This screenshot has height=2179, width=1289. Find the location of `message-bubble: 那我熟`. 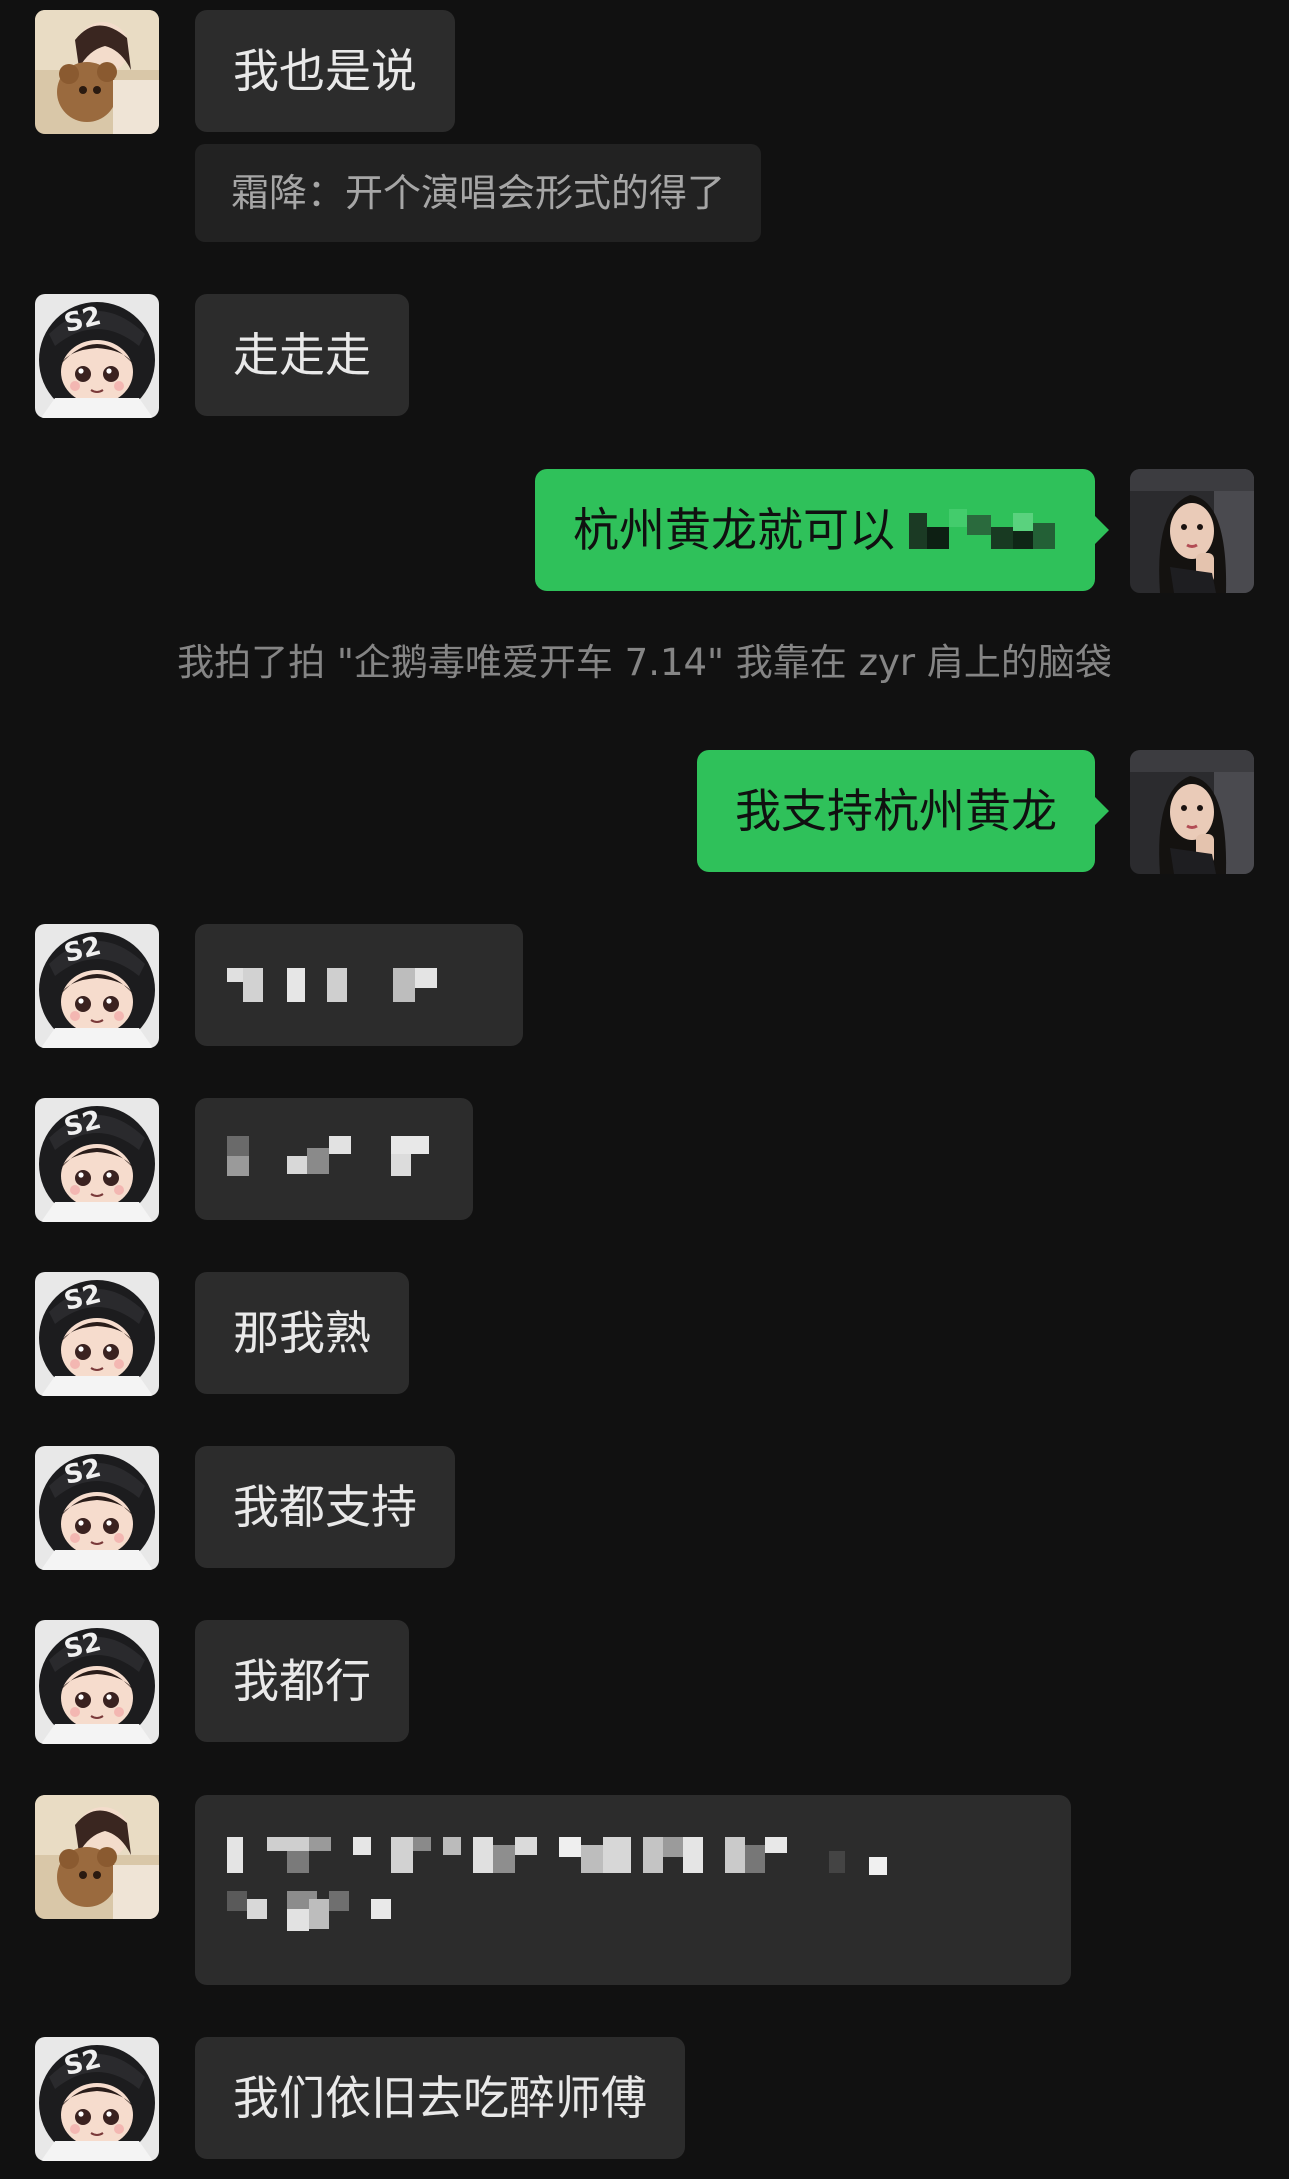

message-bubble: 那我熟 is located at coordinates (302, 1333).